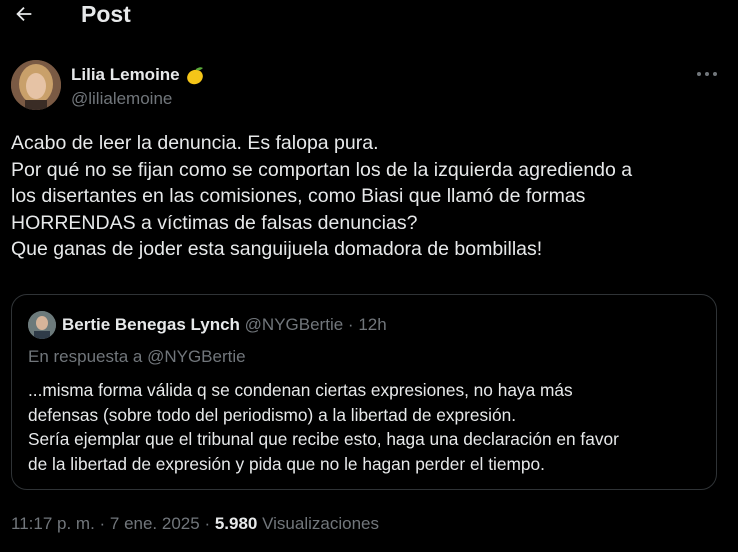 Image resolution: width=738 pixels, height=552 pixels. What do you see at coordinates (369, 15) in the screenshot?
I see `top-bar: Post` at bounding box center [369, 15].